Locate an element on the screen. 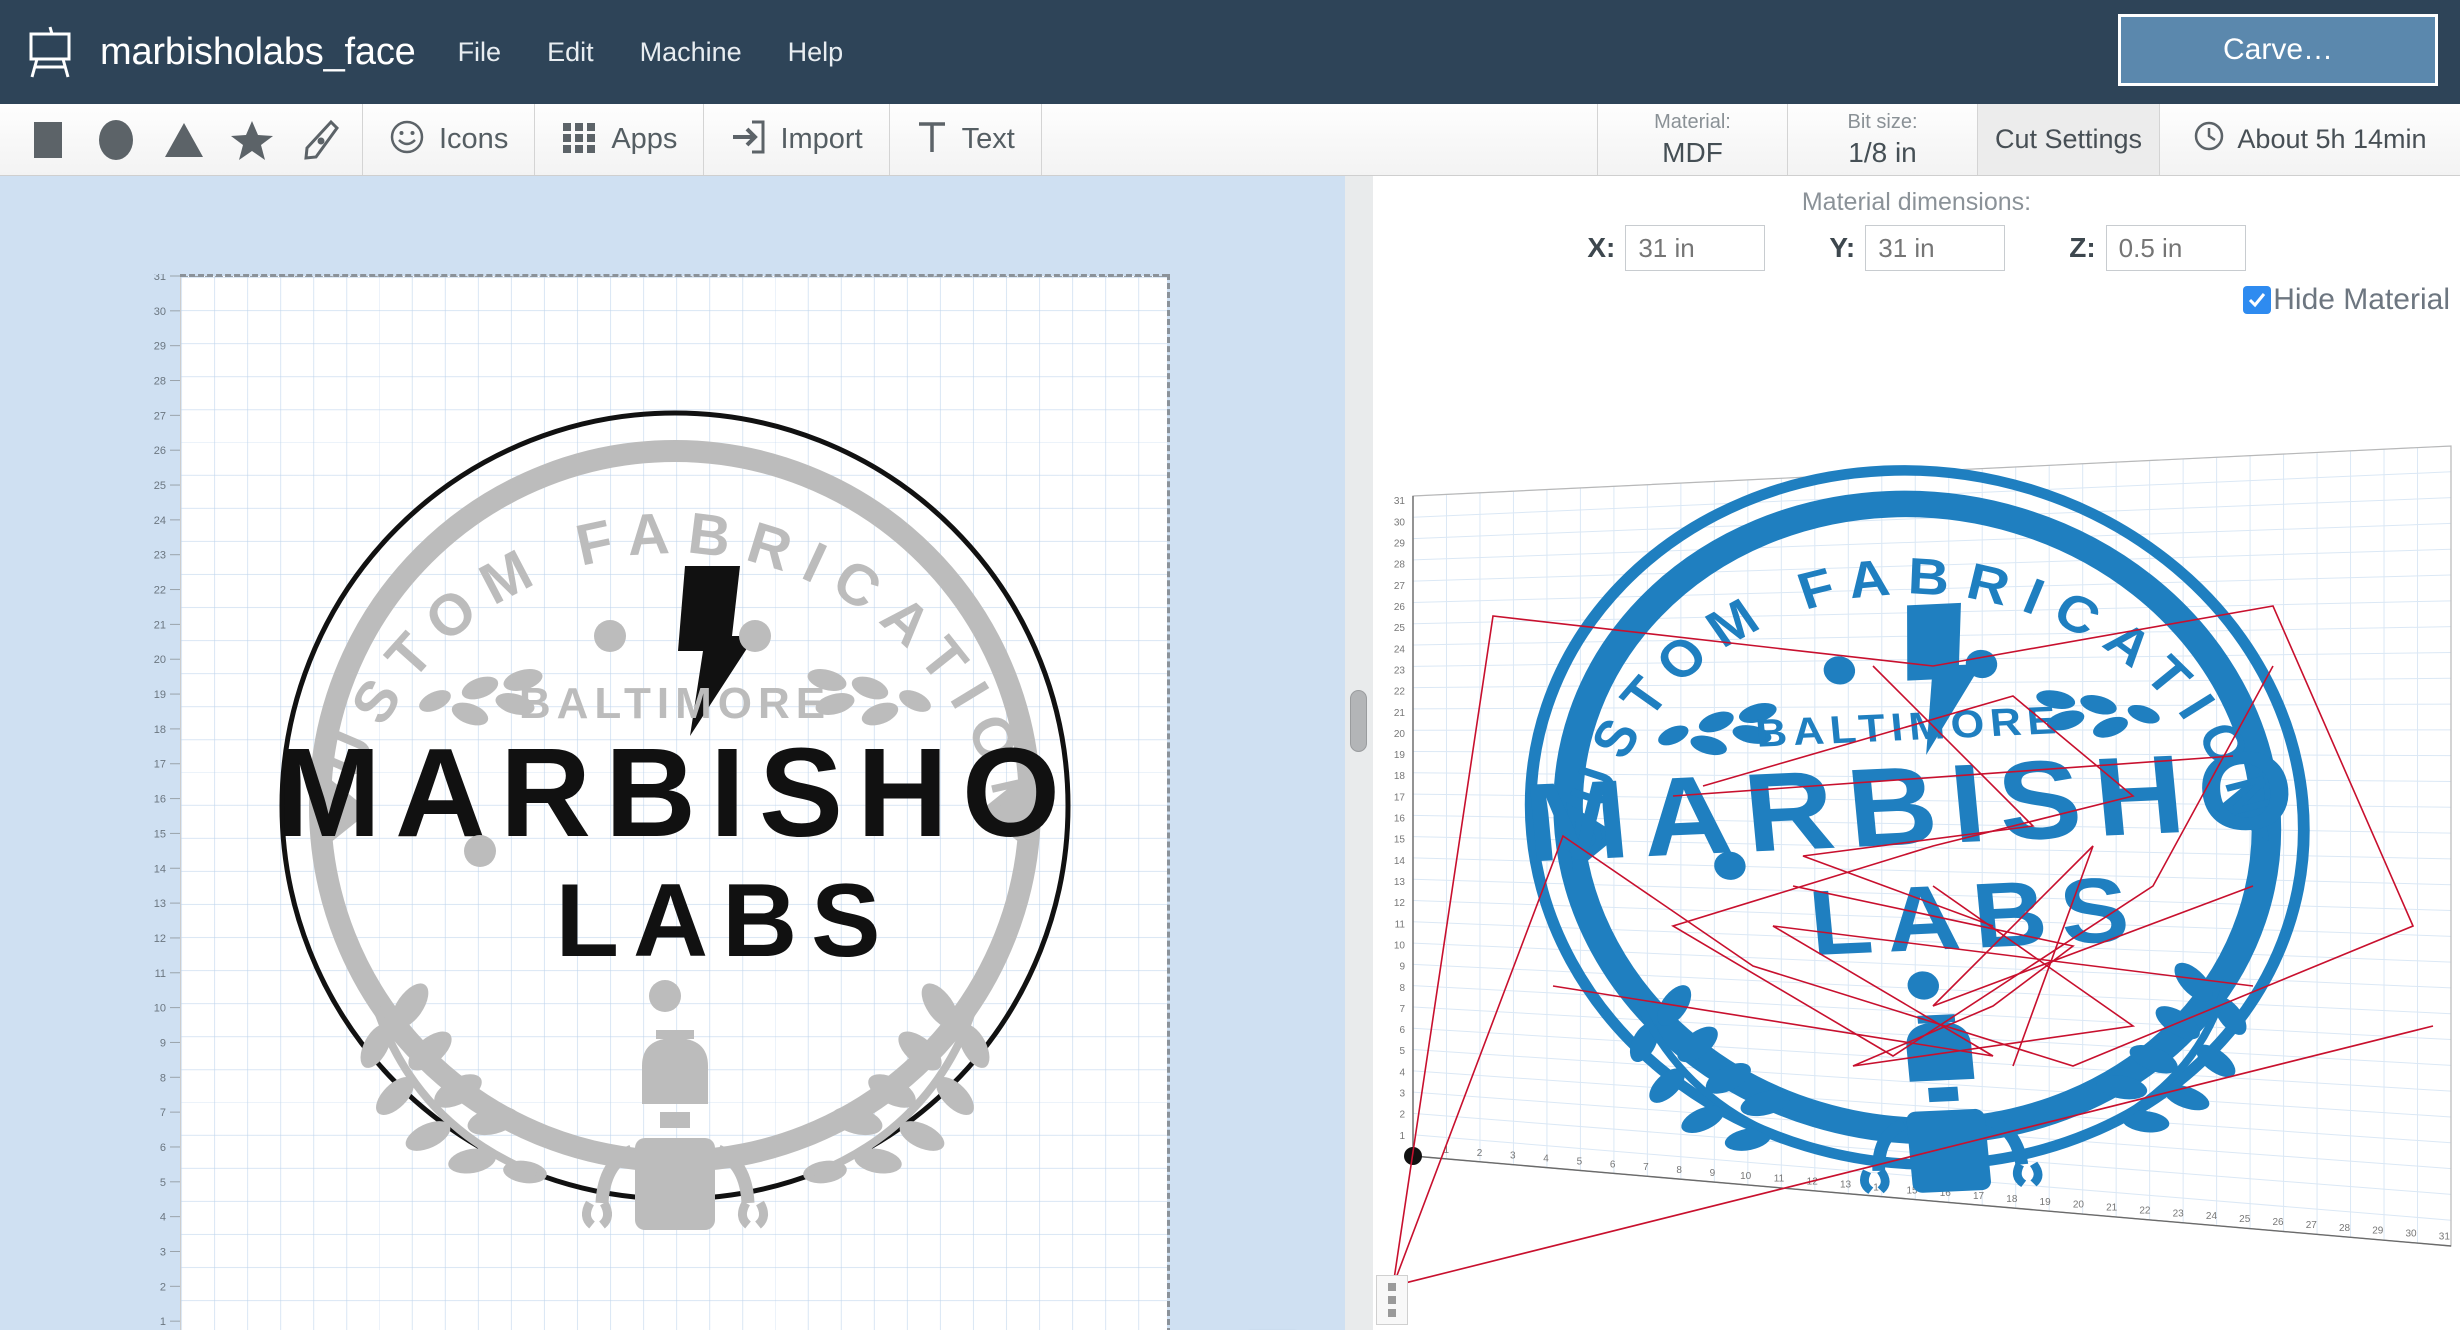 This screenshot has height=1330, width=2460. page-title: marbisholabs_face is located at coordinates (258, 51).